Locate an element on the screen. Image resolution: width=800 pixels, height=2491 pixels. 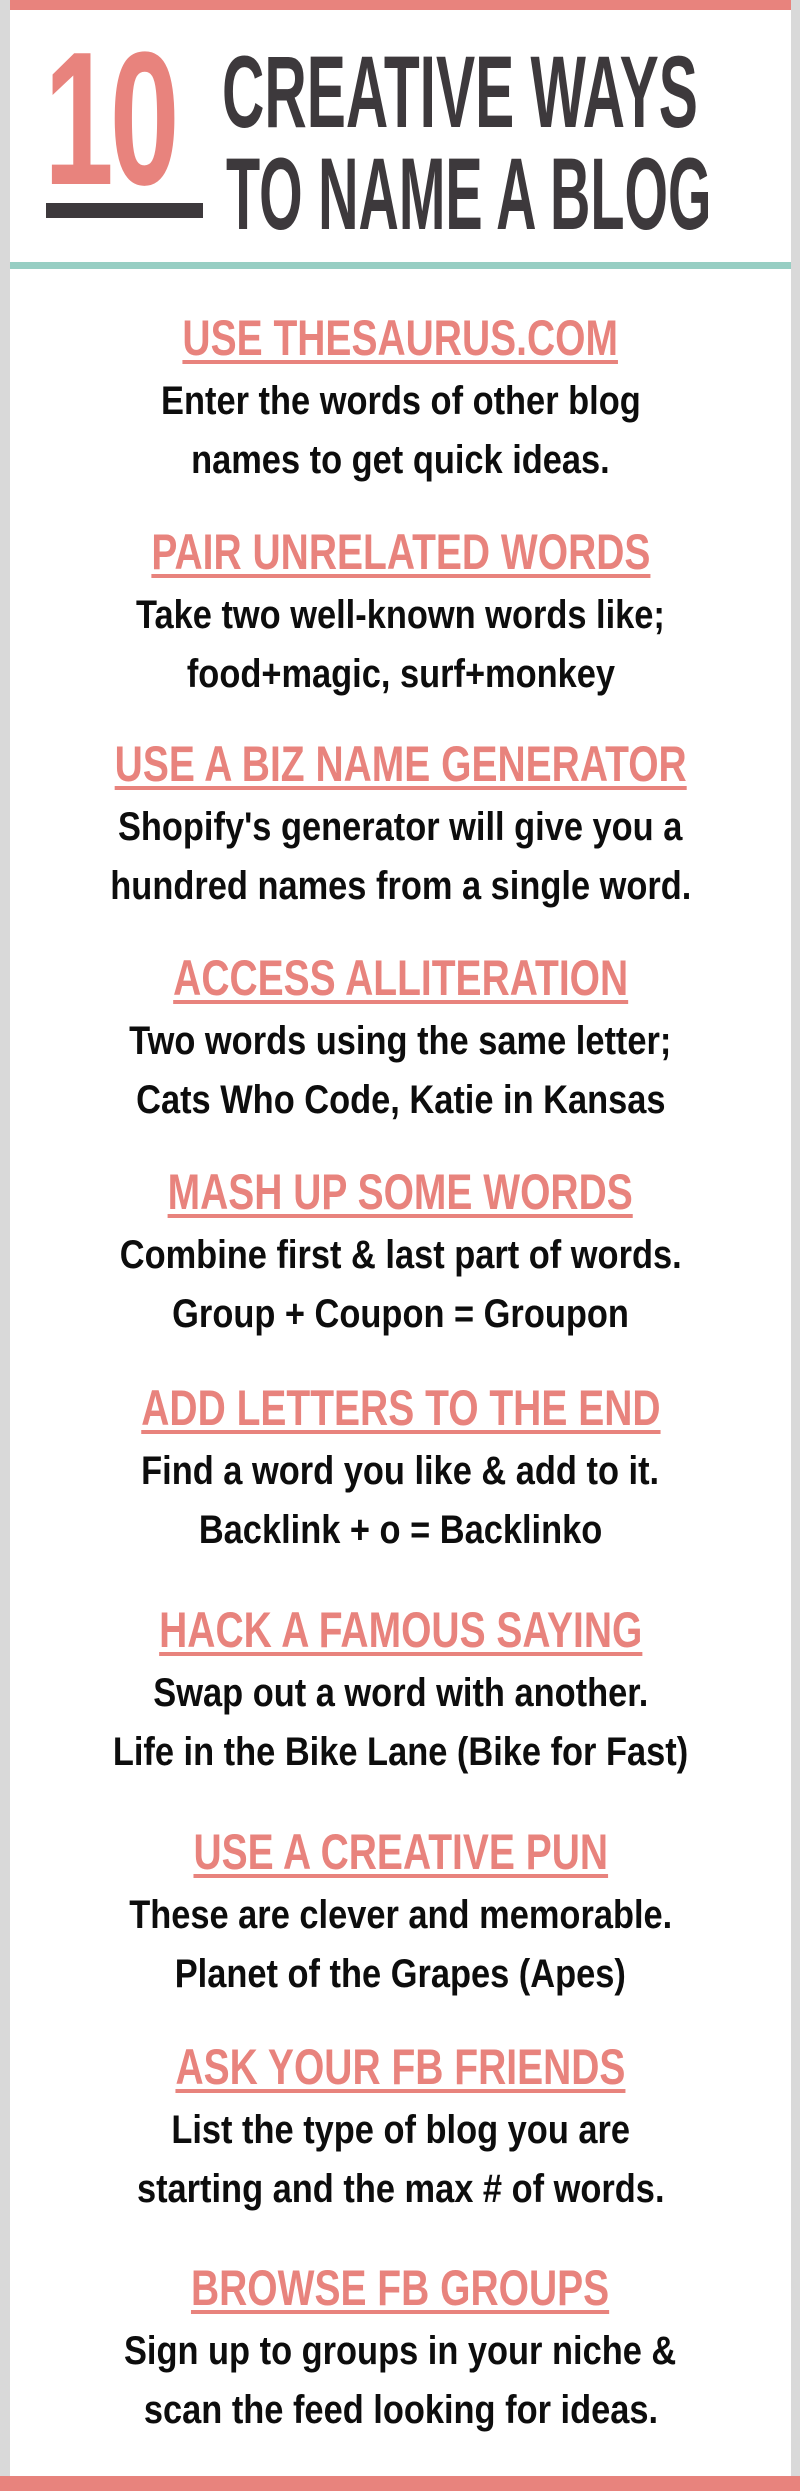
tip-text: Planet of the Grapes (Apes) is located at coordinates (400, 1974).